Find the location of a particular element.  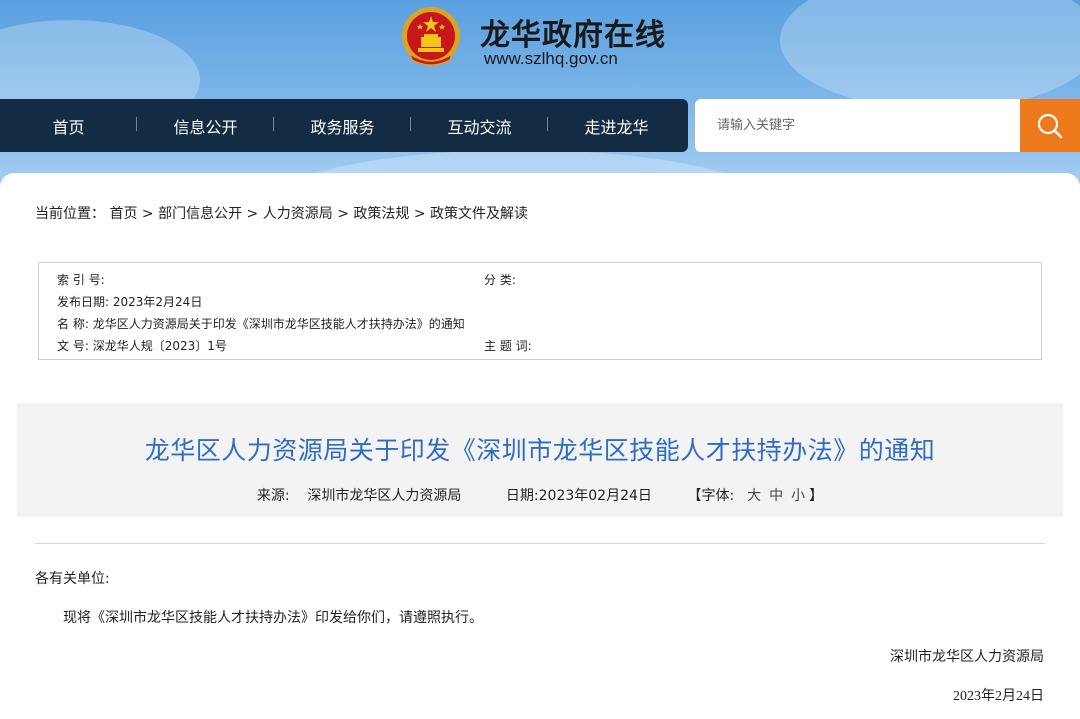

nav-item-home: 首页 is located at coordinates (68, 126).